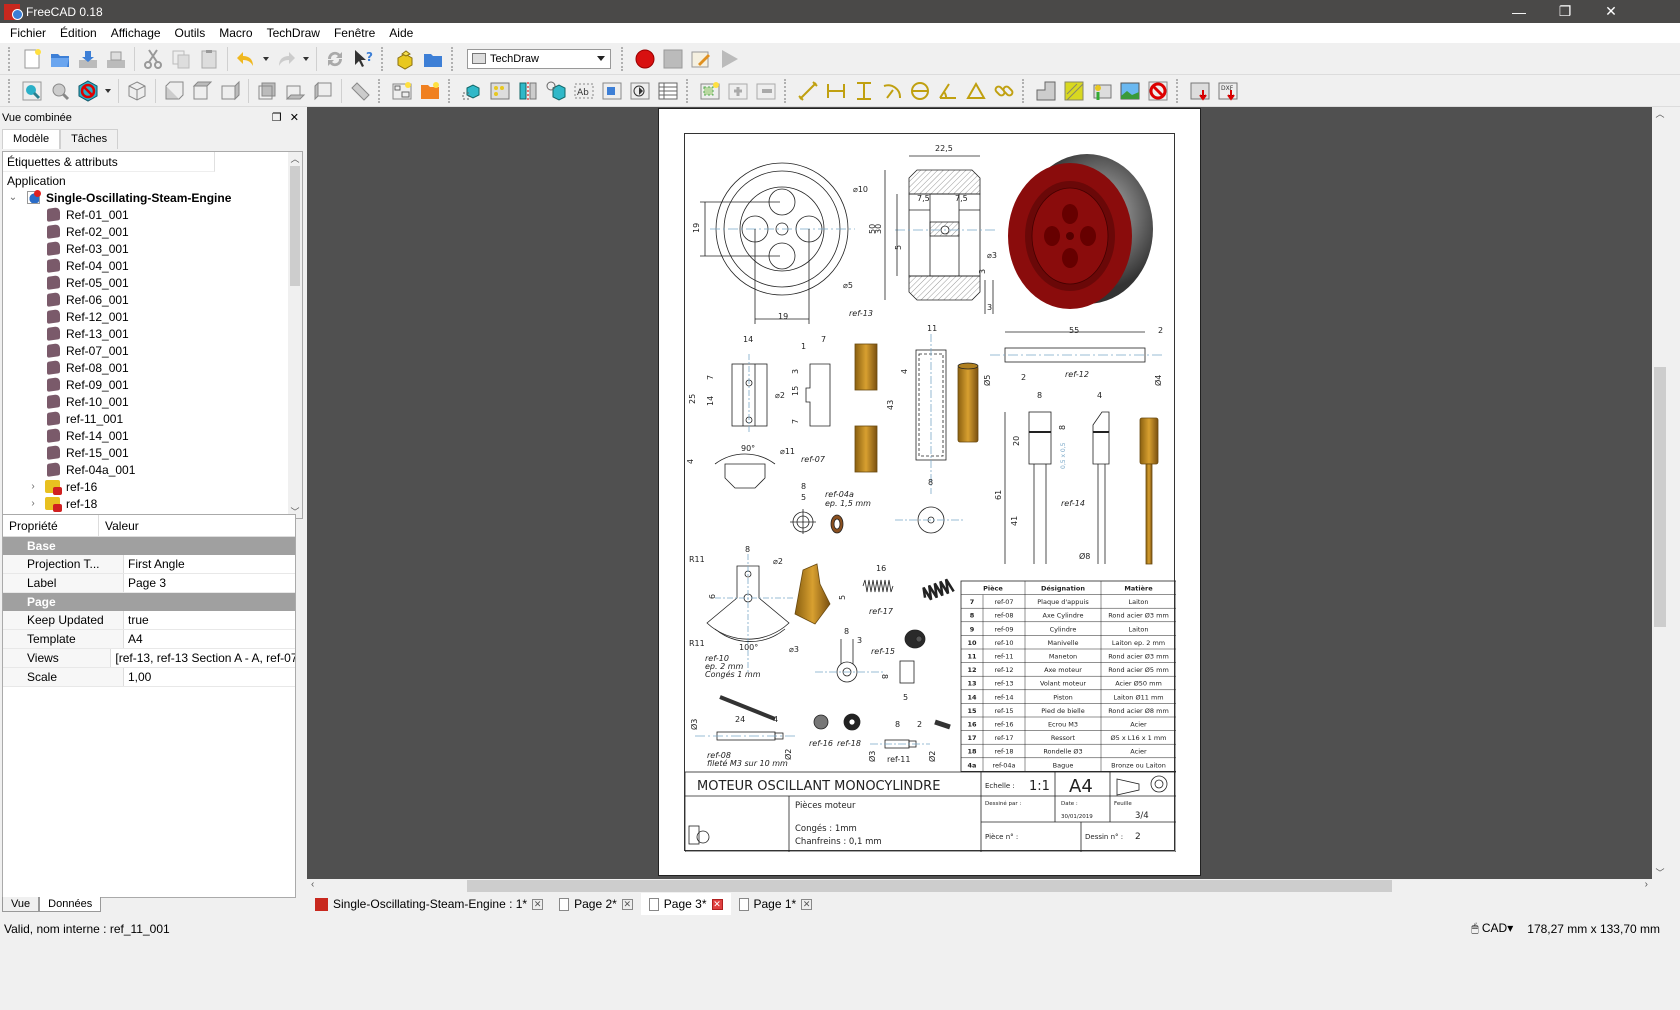  Describe the element at coordinates (136, 33) in the screenshot. I see `menu-affichage: Affichage` at that location.